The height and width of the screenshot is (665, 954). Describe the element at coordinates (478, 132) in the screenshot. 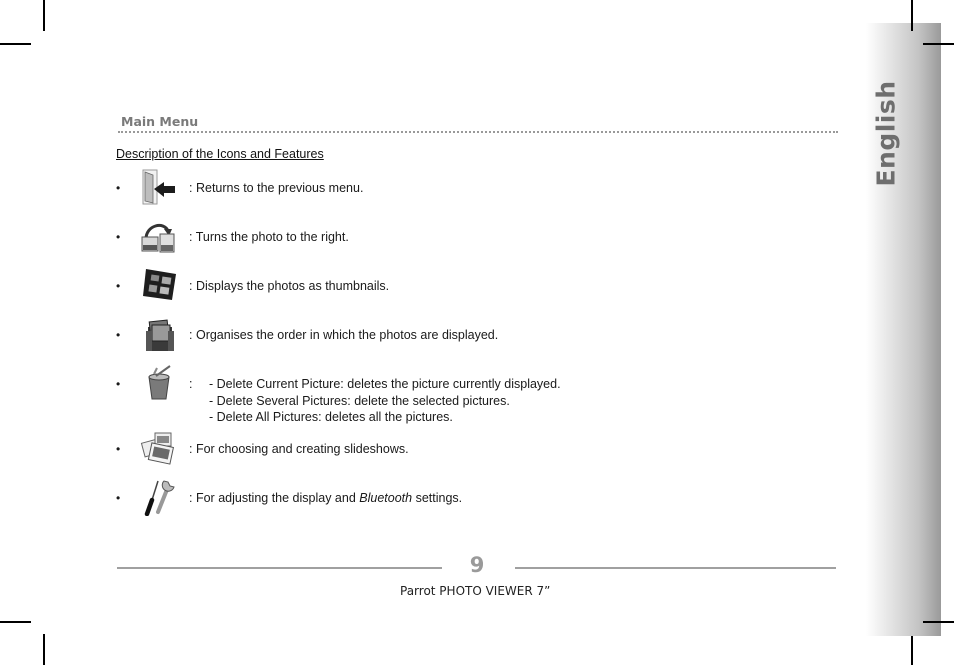

I see `dotted-divider` at that location.